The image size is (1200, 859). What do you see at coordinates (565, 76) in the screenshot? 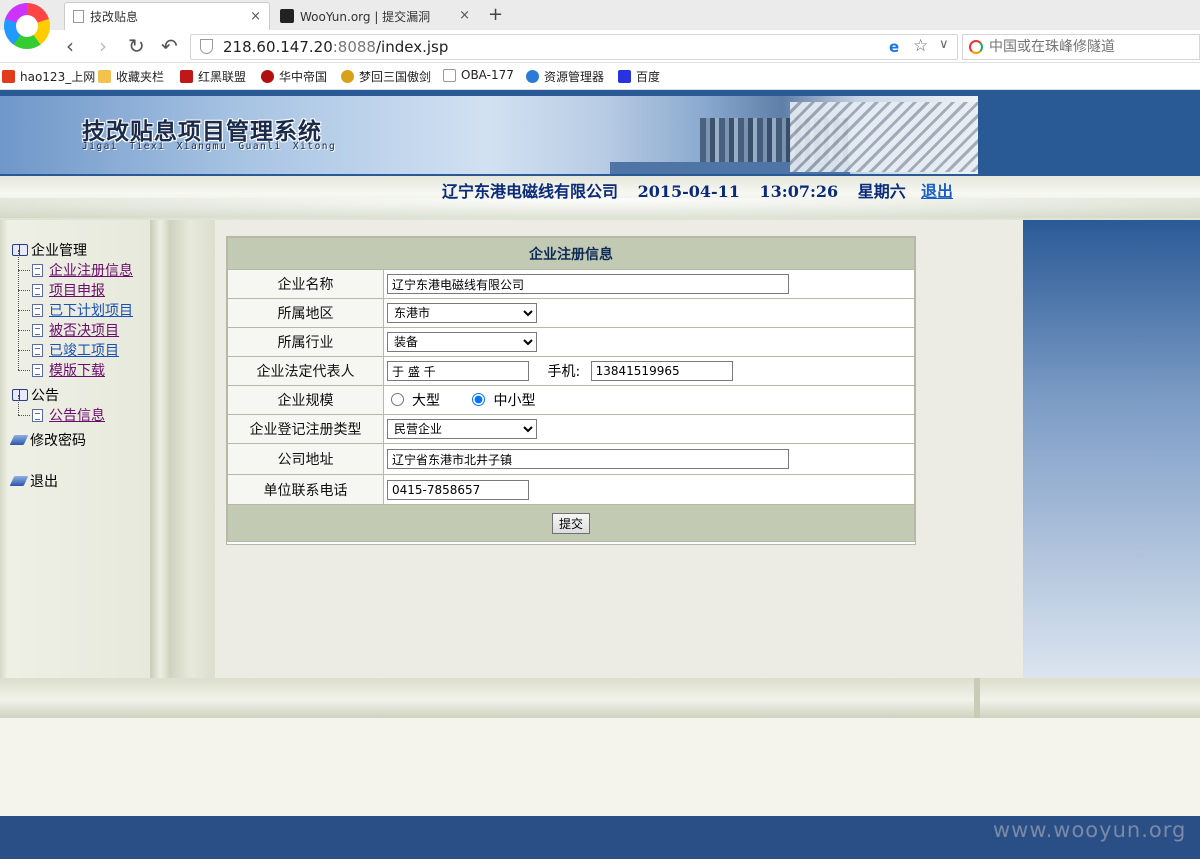
I see `bookmark-explorer: 资源管理器` at bounding box center [565, 76].